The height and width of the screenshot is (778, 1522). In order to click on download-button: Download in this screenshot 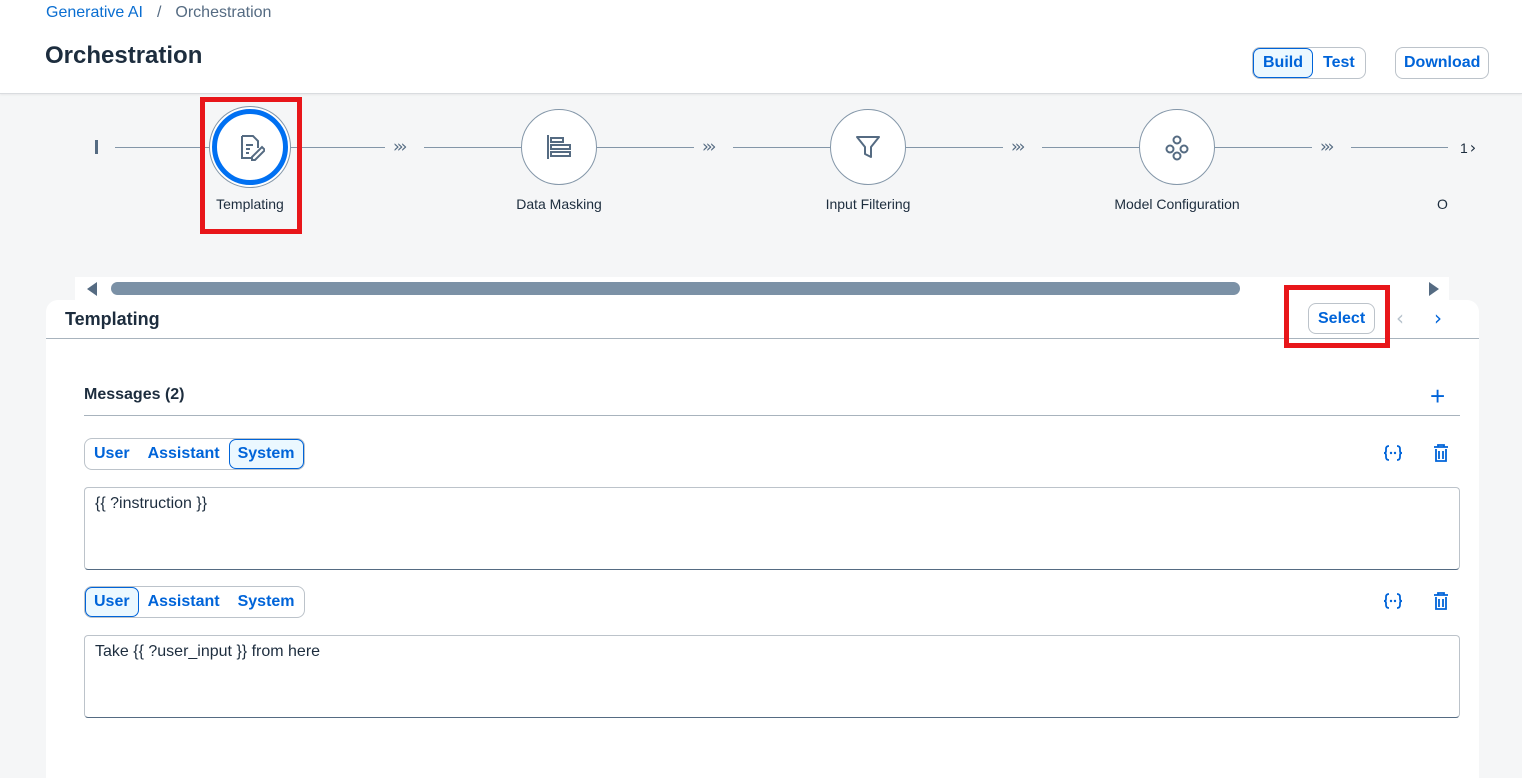, I will do `click(1442, 63)`.